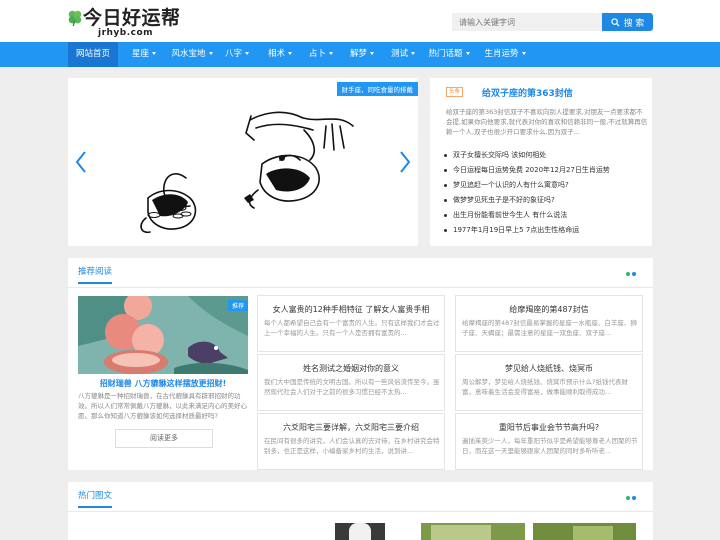 The image size is (720, 540). What do you see at coordinates (501, 54) in the screenshot?
I see `nav-item-label: 生肖运势` at bounding box center [501, 54].